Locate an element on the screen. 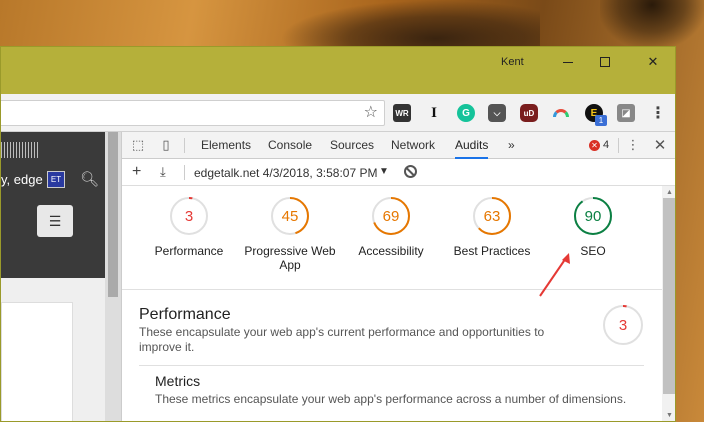 The image size is (704, 422). audits-toolbar: + ⤓ edgetalk.net 4/3/2018, 3:58:07 PM ▼ is located at coordinates (398, 172).